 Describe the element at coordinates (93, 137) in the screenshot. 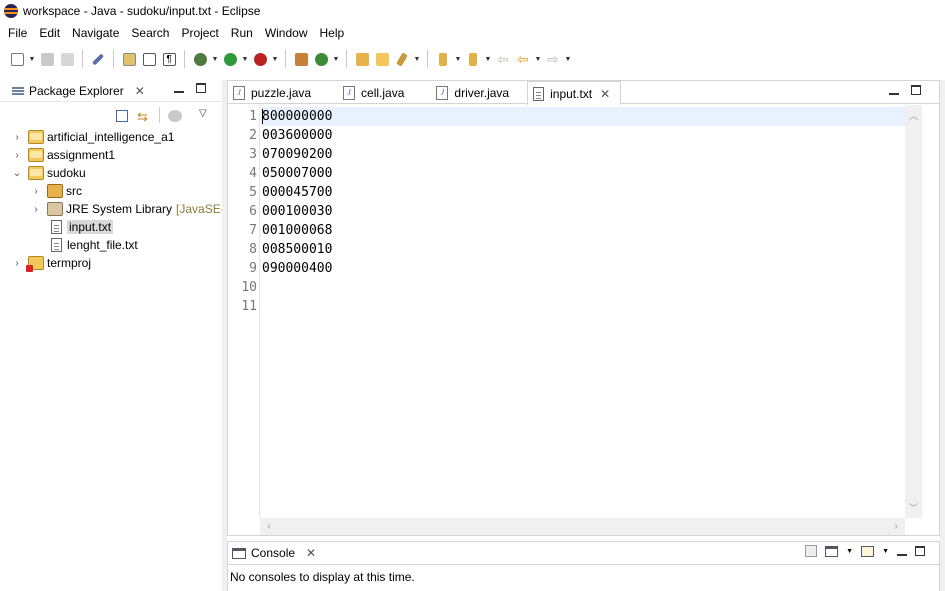

I see `tree-item-artificial-intelligence-a1: › artificial_intelligence_a1` at that location.